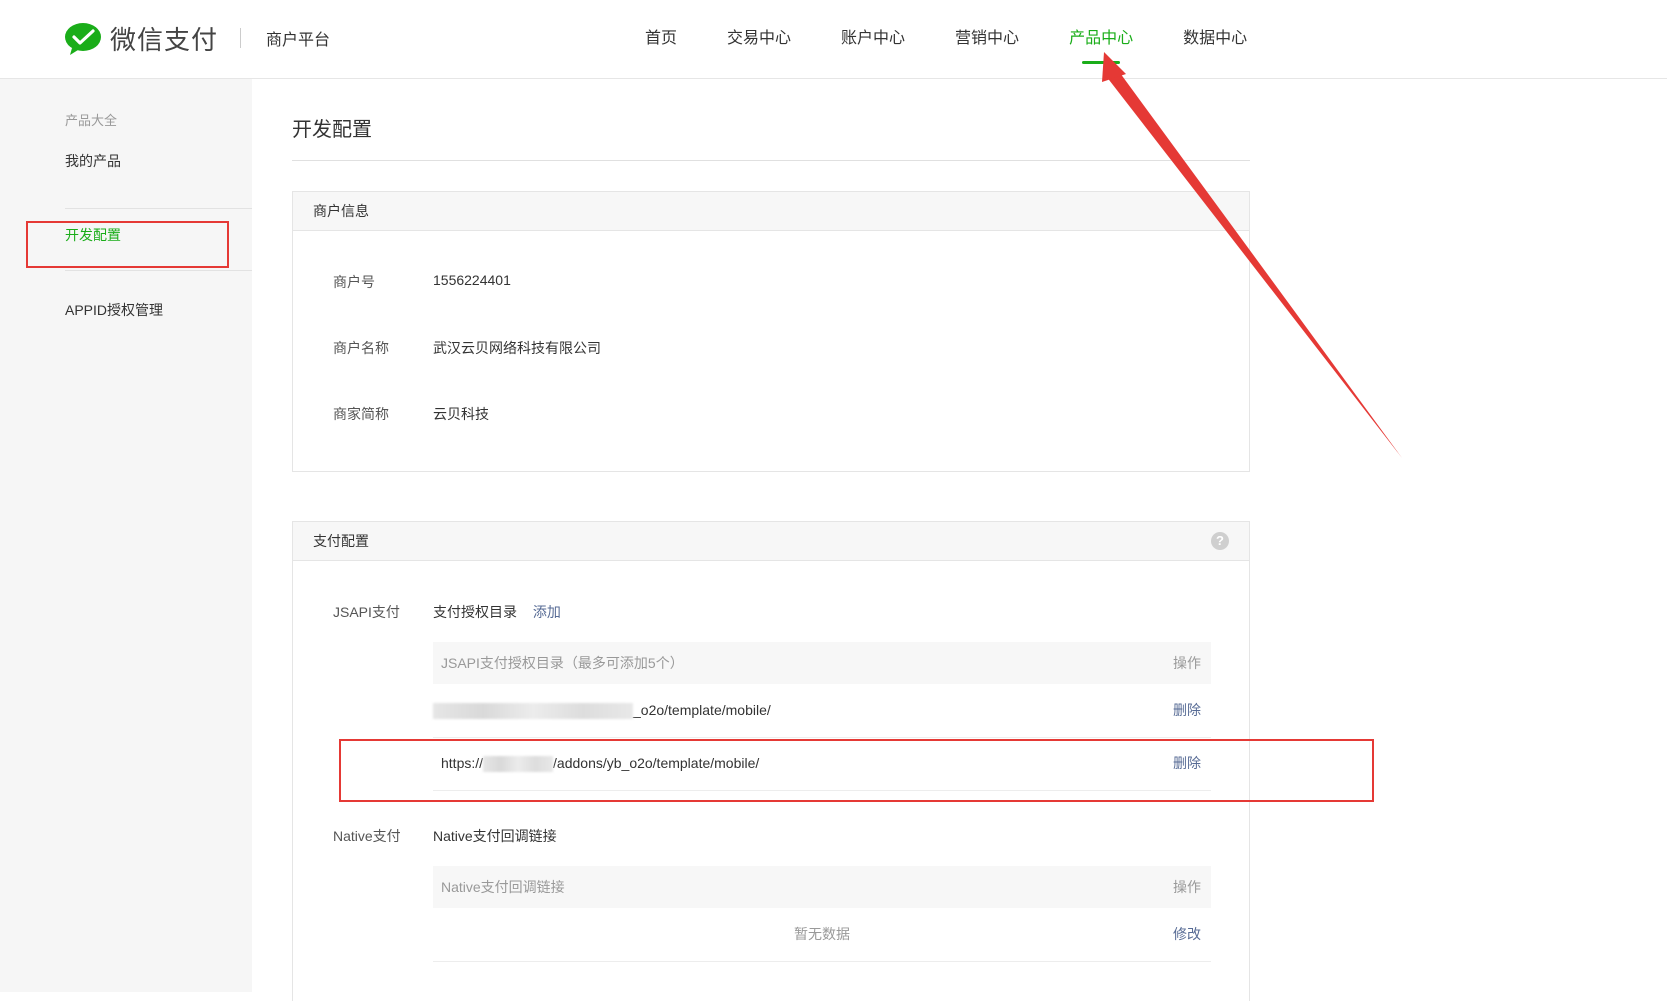 This screenshot has width=1667, height=1001. What do you see at coordinates (822, 663) in the screenshot?
I see `jsapi-table-header: JSAPI支付授权目录（最多可添加5个） 操作` at bounding box center [822, 663].